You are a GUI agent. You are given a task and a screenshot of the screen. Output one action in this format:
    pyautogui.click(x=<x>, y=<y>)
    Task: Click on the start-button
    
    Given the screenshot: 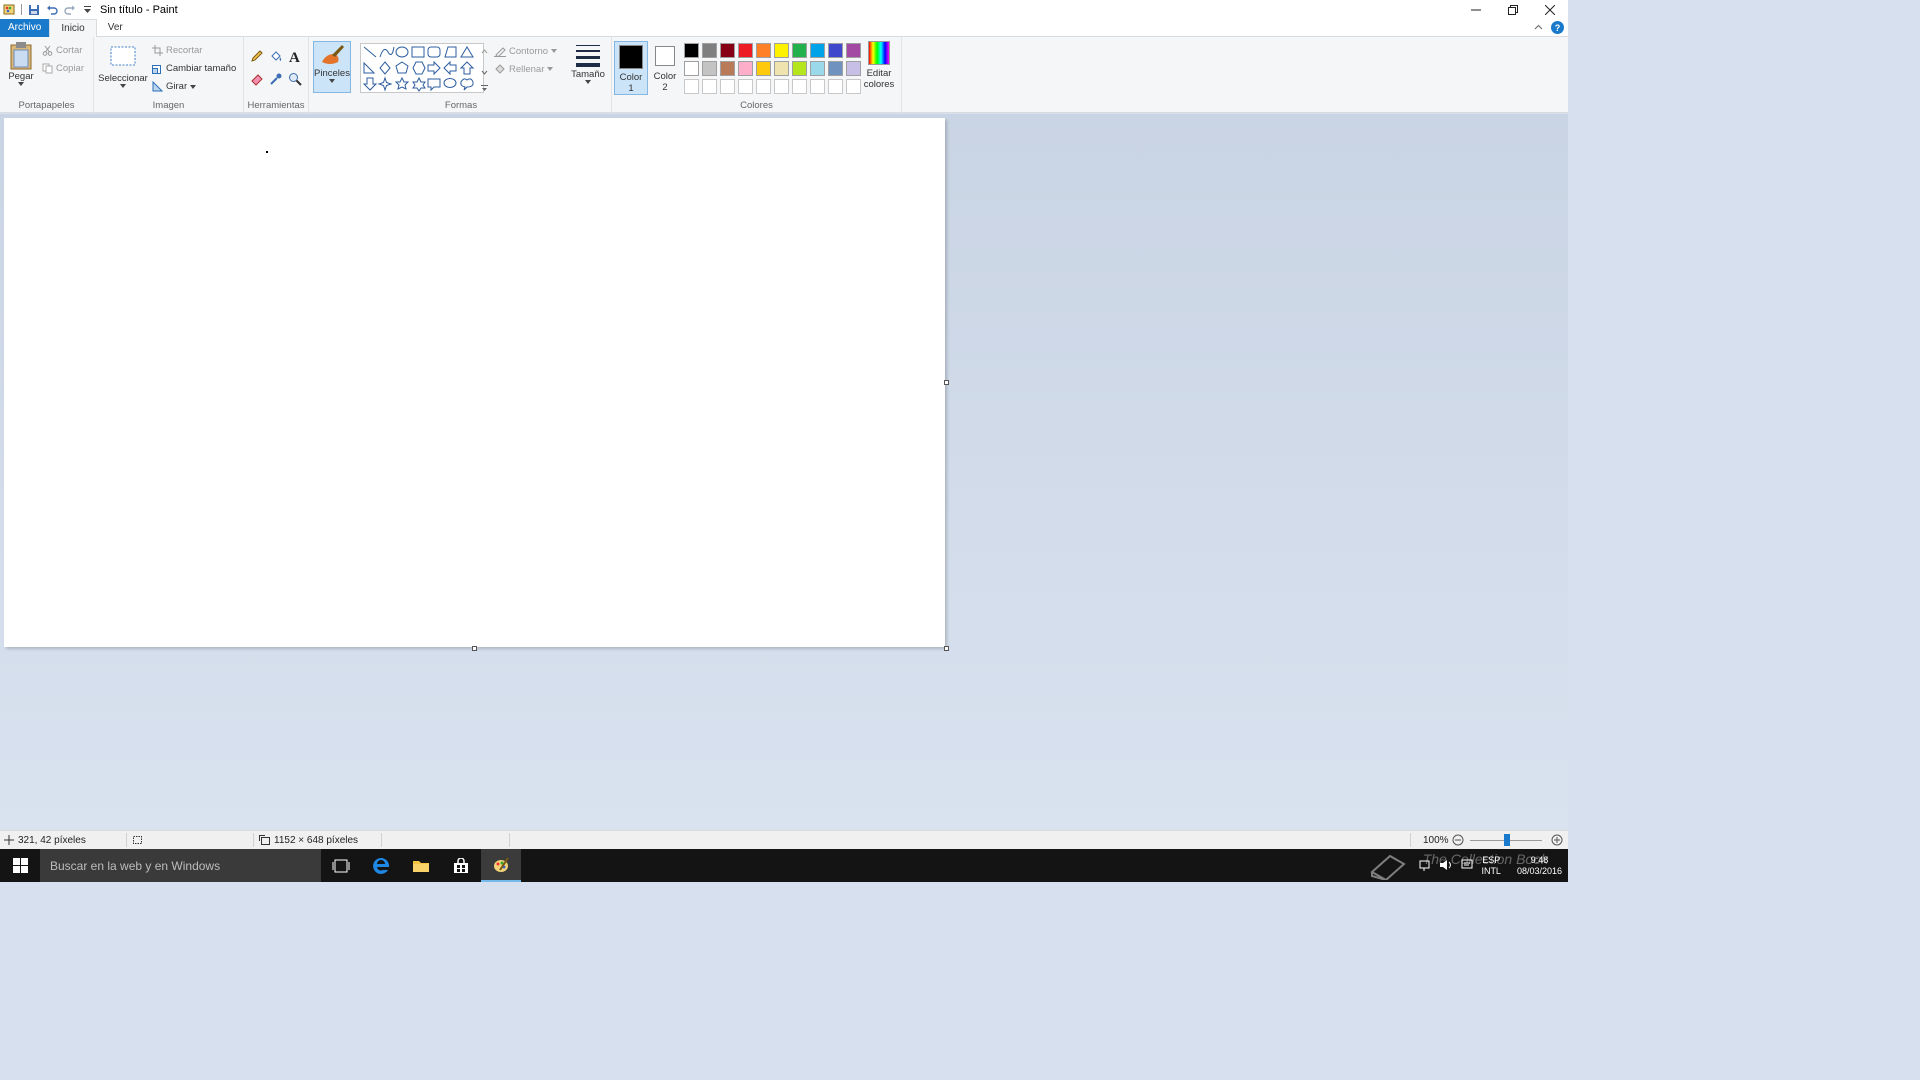 What is the action you would take?
    pyautogui.click(x=20, y=865)
    